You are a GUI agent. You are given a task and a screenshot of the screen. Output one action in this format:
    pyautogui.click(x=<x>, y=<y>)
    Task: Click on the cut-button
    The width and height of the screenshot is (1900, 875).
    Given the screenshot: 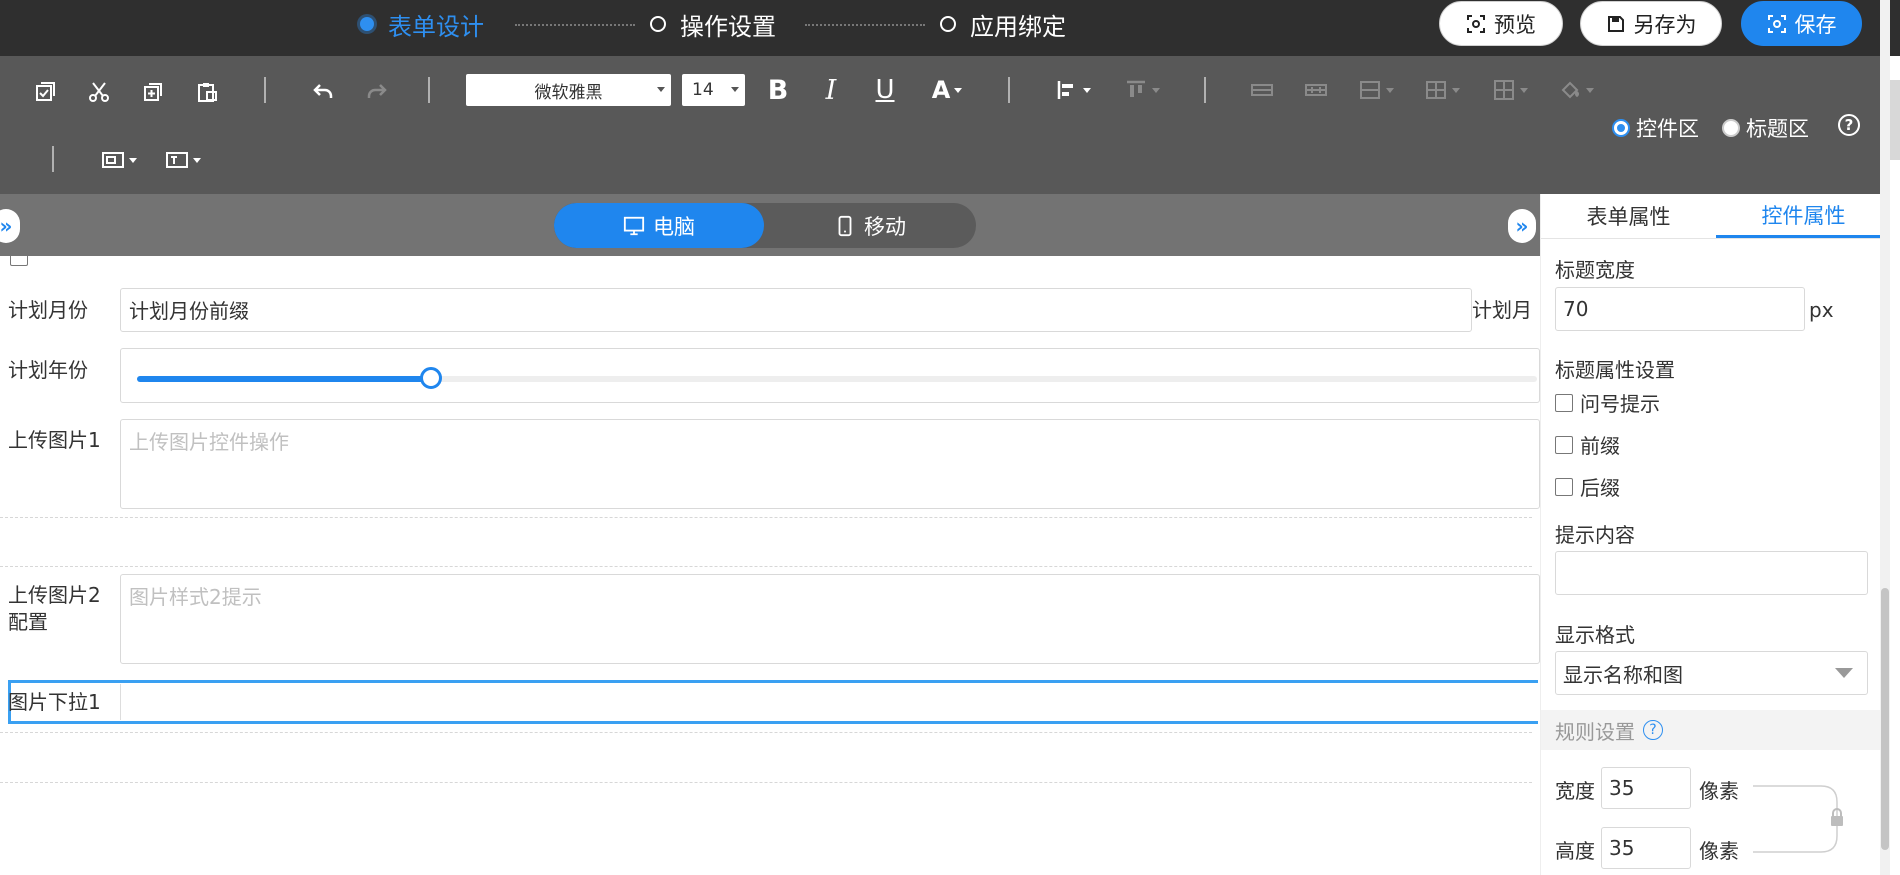 What is the action you would take?
    pyautogui.click(x=99, y=92)
    